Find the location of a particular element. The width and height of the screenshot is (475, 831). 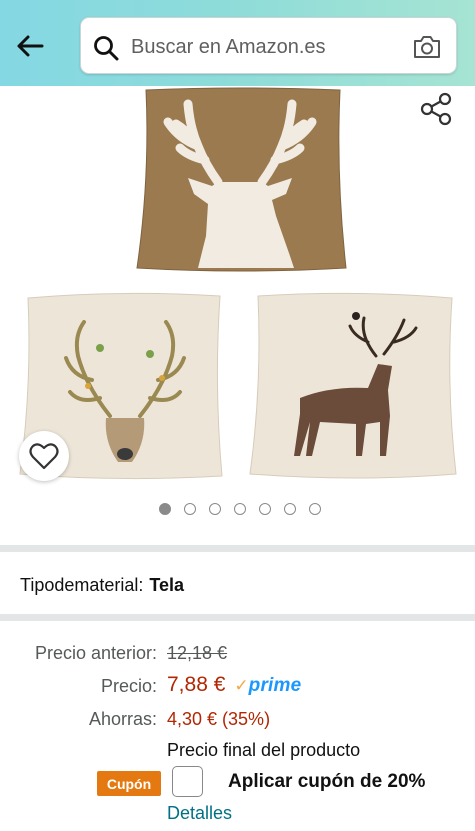

arrow-left-icon is located at coordinates (30, 46).